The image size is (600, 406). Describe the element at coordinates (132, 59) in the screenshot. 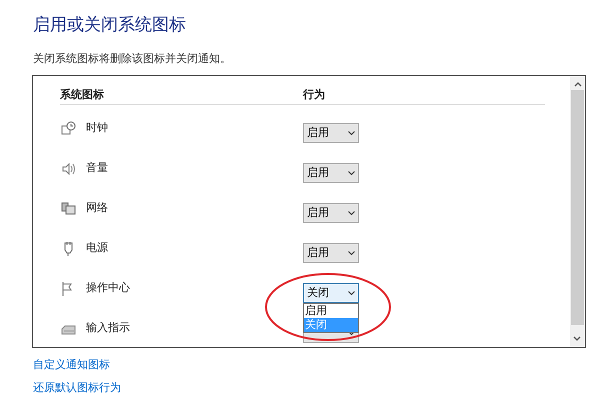

I see `description-text: 关闭系统图标将删除该图标并关闭通知。` at that location.